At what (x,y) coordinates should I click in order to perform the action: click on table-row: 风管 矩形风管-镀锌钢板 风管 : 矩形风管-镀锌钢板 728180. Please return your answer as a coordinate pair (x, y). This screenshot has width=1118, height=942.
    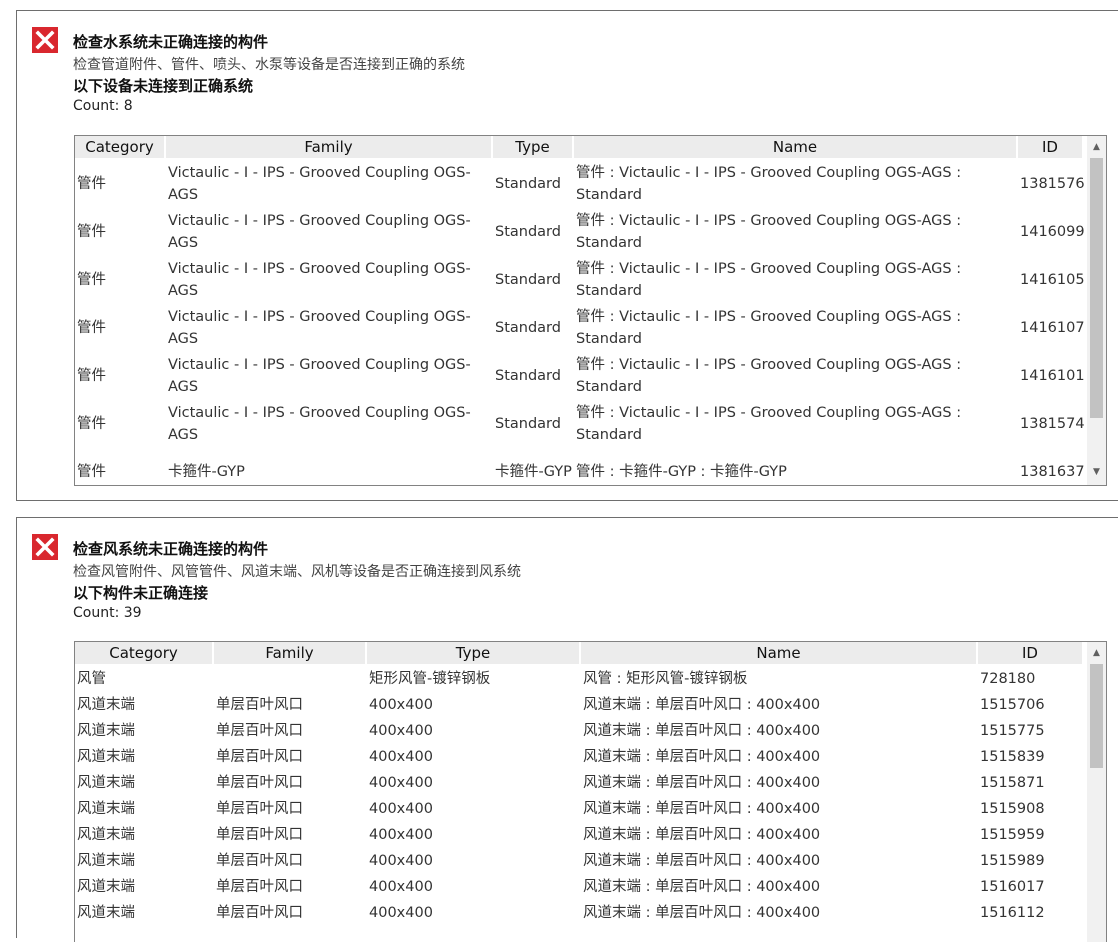
    Looking at the image, I should click on (580, 679).